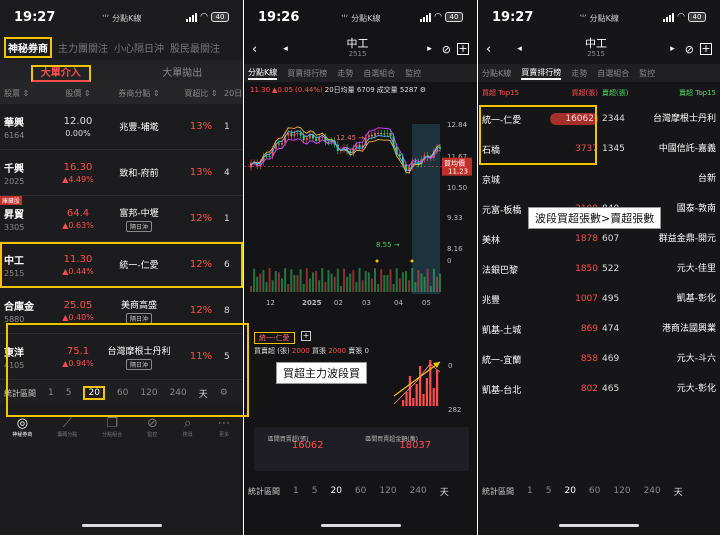 The height and width of the screenshot is (535, 720). I want to click on y-tick-label: 10.50, so click(457, 188).